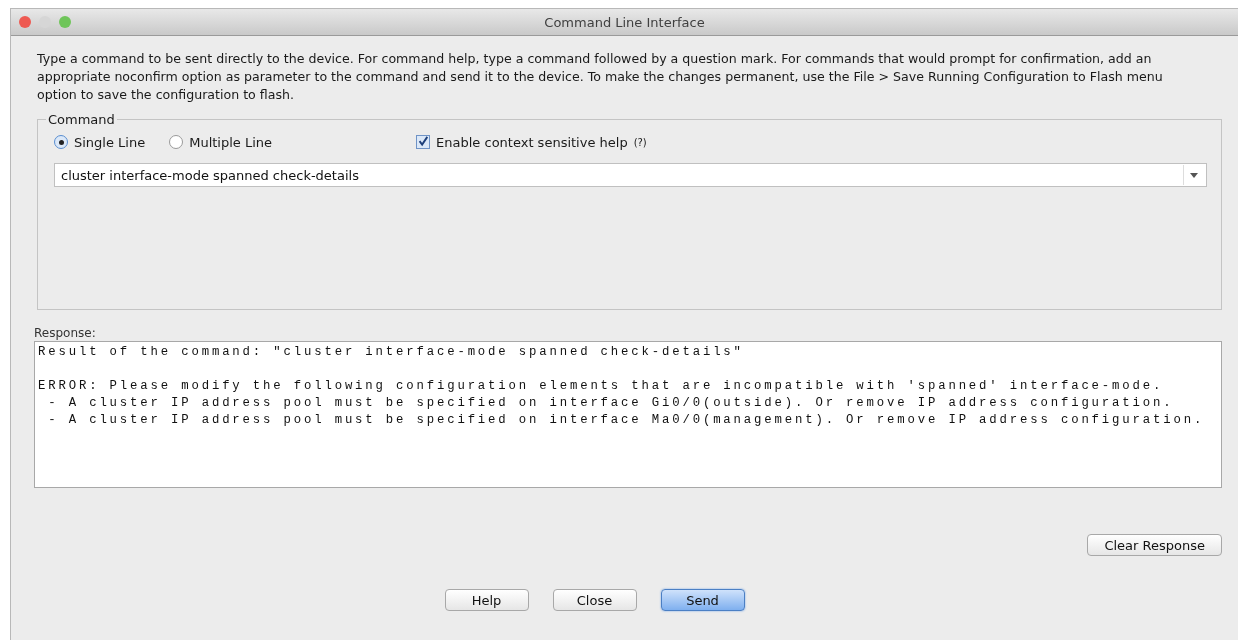 This screenshot has width=1238, height=640. What do you see at coordinates (624, 22) in the screenshot?
I see `window-title: Command Line Interface` at bounding box center [624, 22].